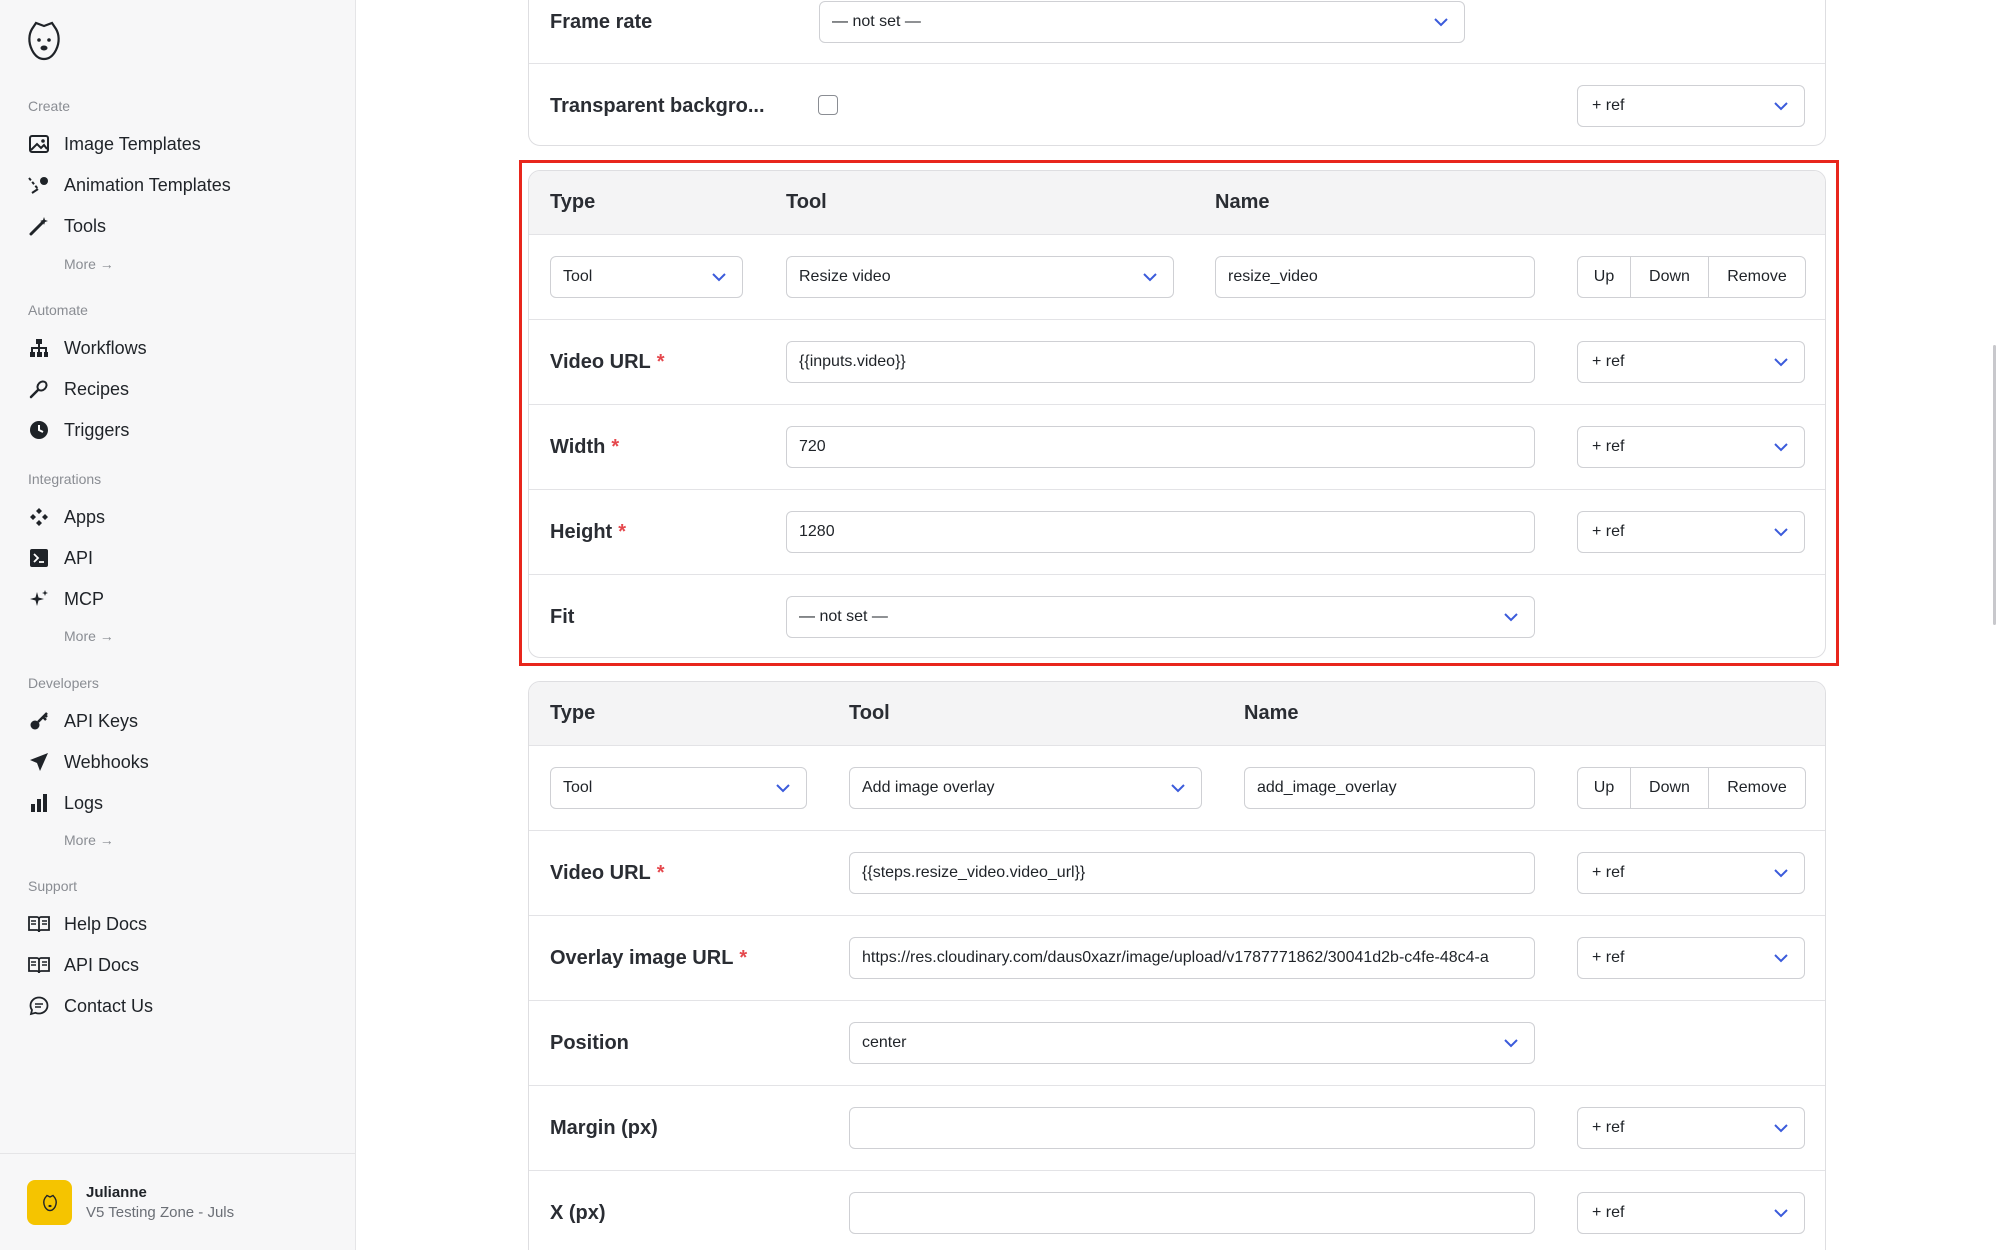 This screenshot has height=1250, width=2000. Describe the element at coordinates (39, 517) in the screenshot. I see `apps-diamond-icon` at that location.